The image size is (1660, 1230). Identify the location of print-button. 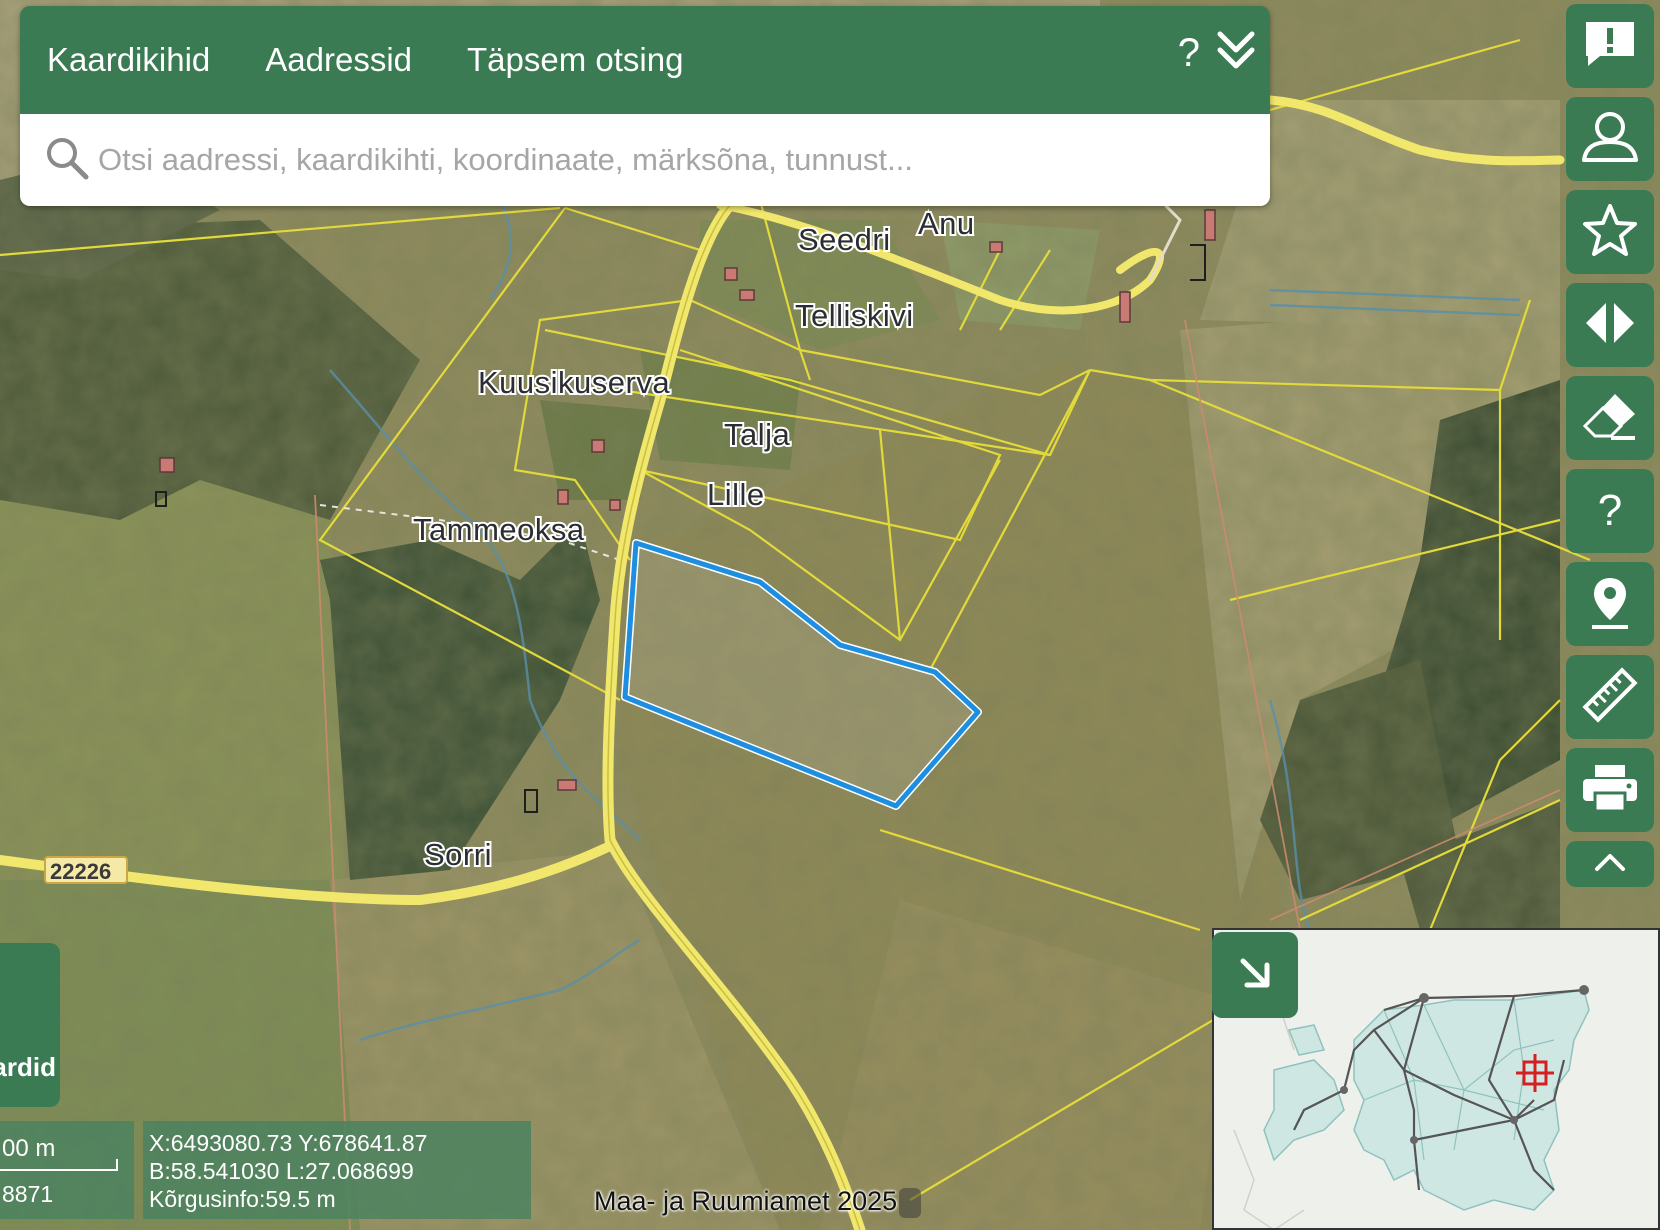
(1610, 790).